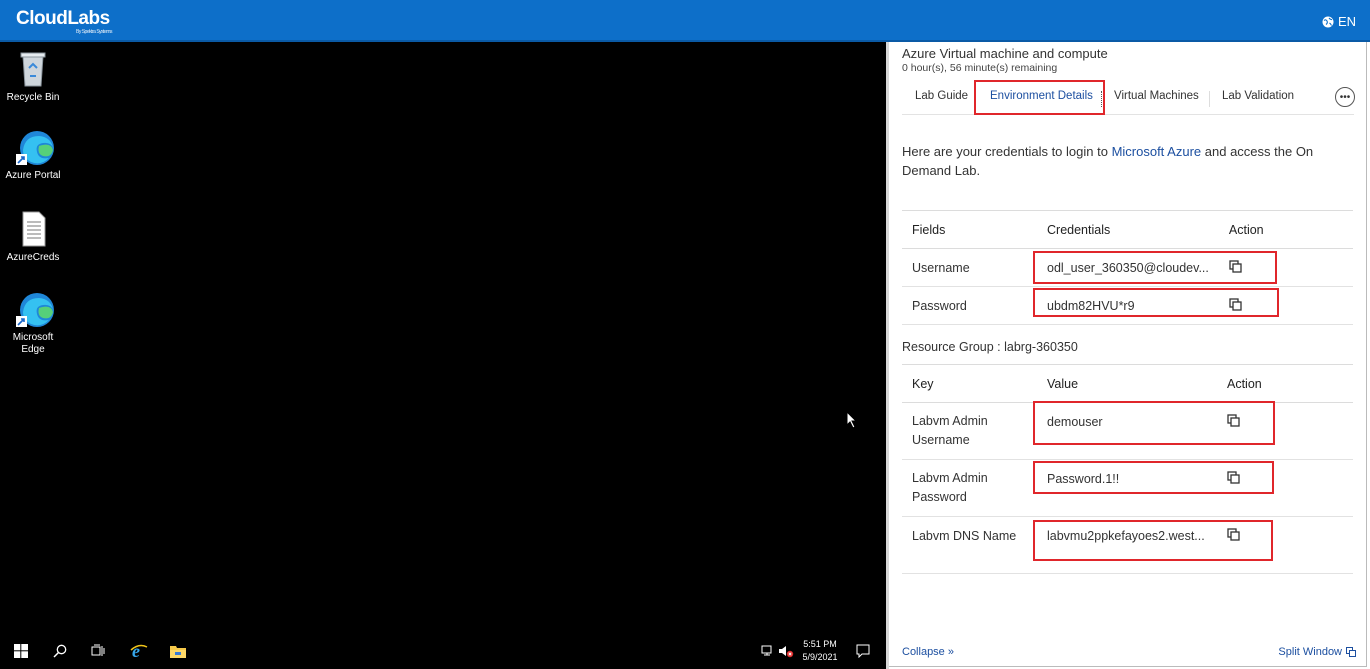 This screenshot has height=669, width=1370. I want to click on field-name: Labvm Admin Password, so click(969, 488).